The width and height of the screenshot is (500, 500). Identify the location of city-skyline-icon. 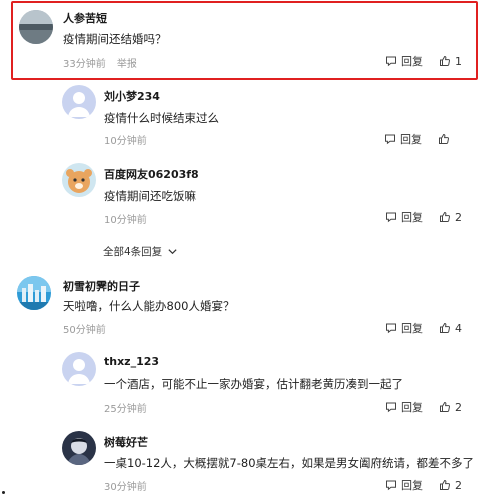
(34, 293).